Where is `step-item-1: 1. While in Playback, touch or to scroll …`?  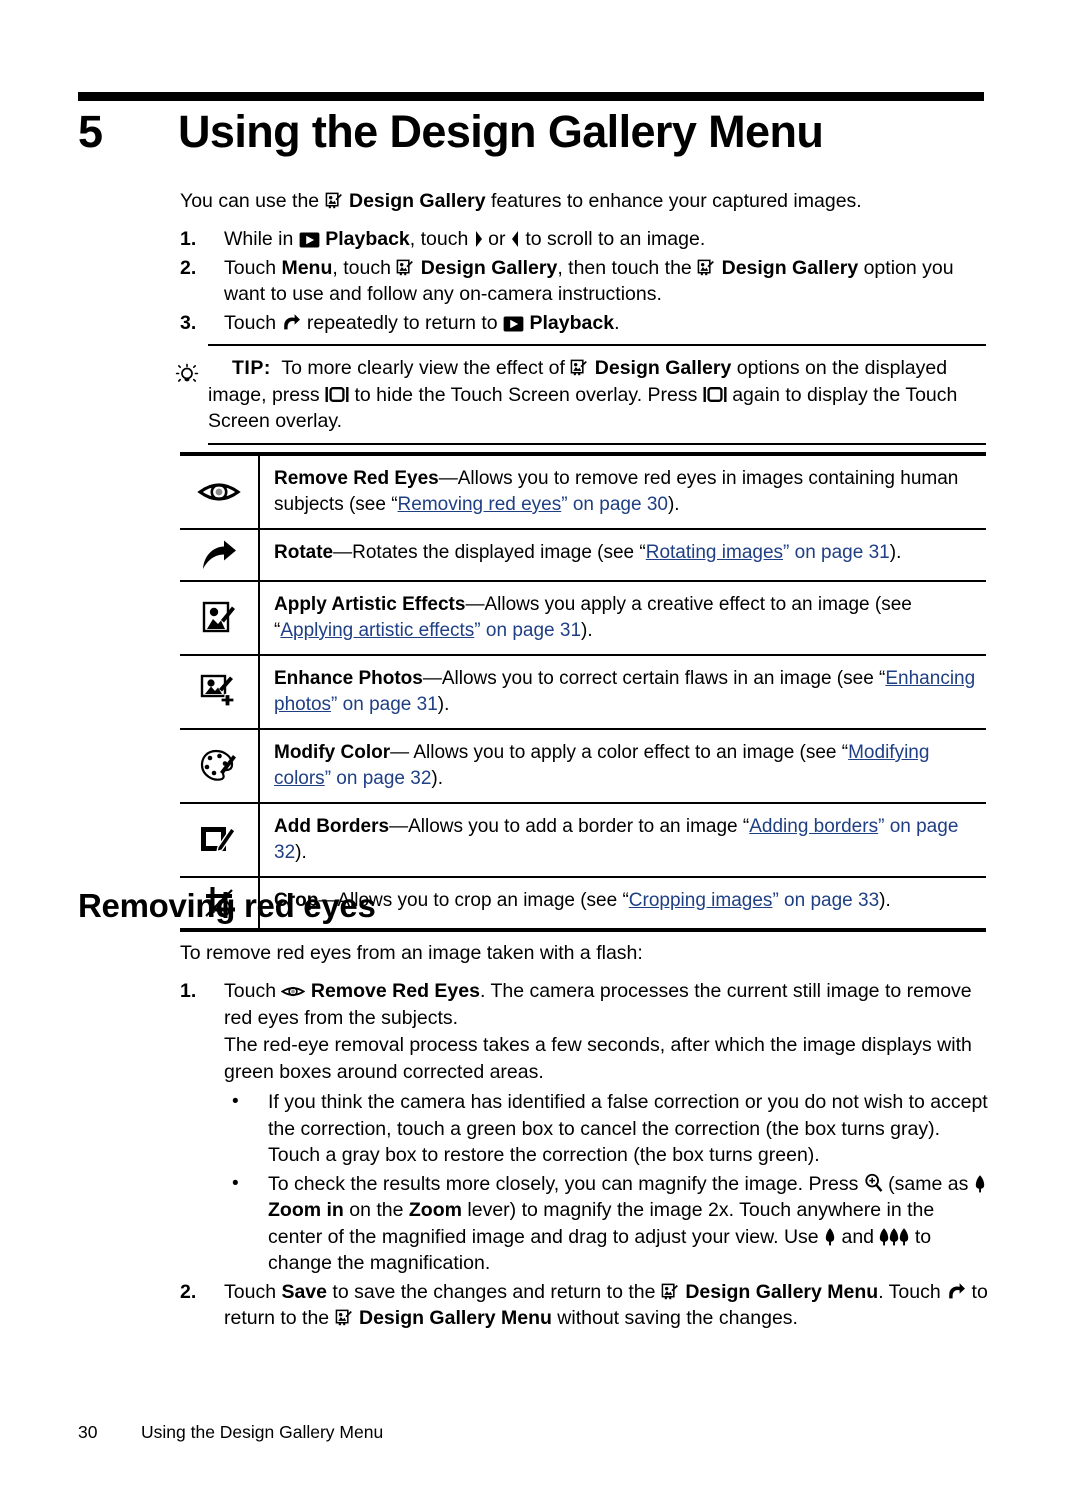 step-item-1: 1. While in Playback, touch or to scroll … is located at coordinates (582, 239).